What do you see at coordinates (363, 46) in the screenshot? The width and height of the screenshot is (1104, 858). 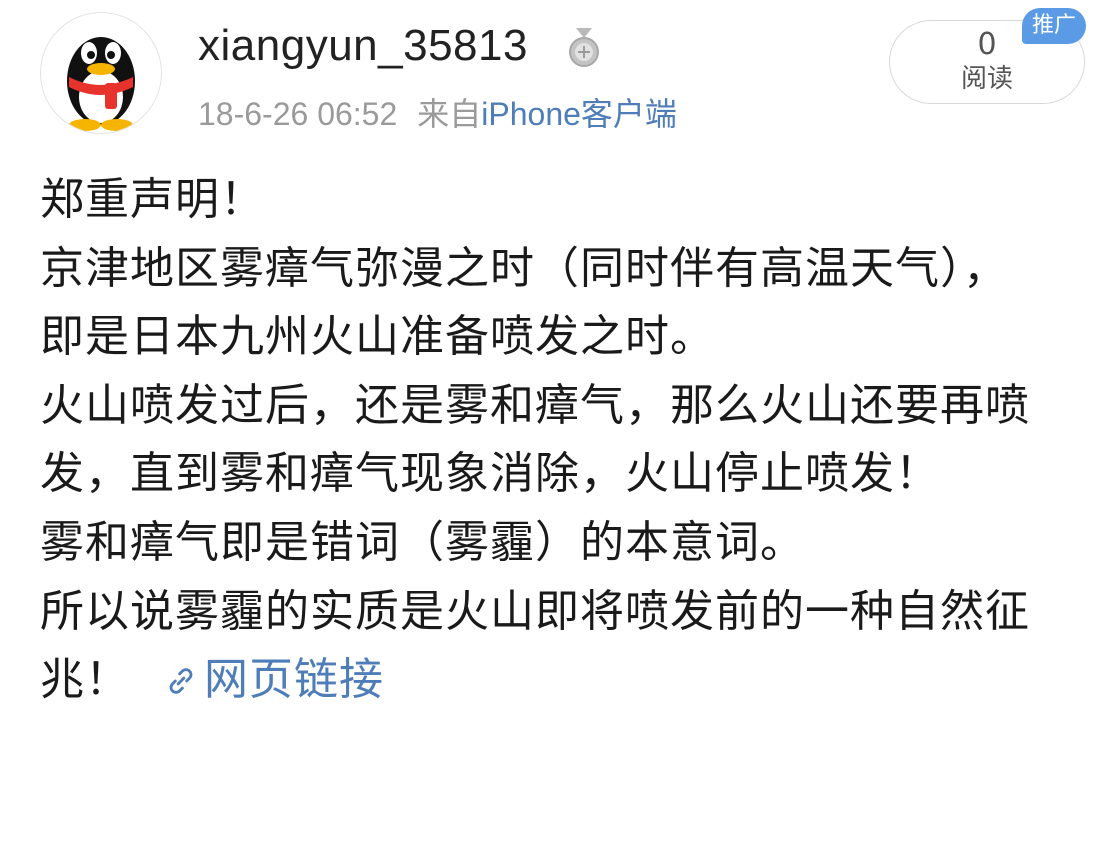 I see `username: xiangyun_35813` at bounding box center [363, 46].